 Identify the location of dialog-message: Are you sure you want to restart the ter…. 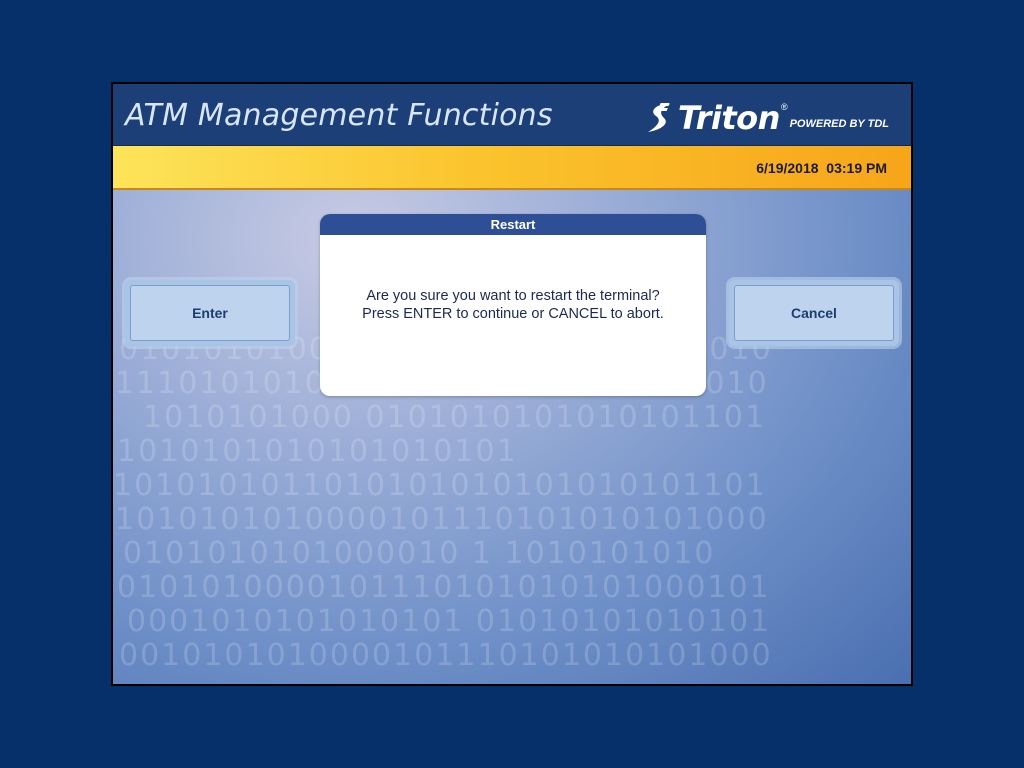
(513, 279).